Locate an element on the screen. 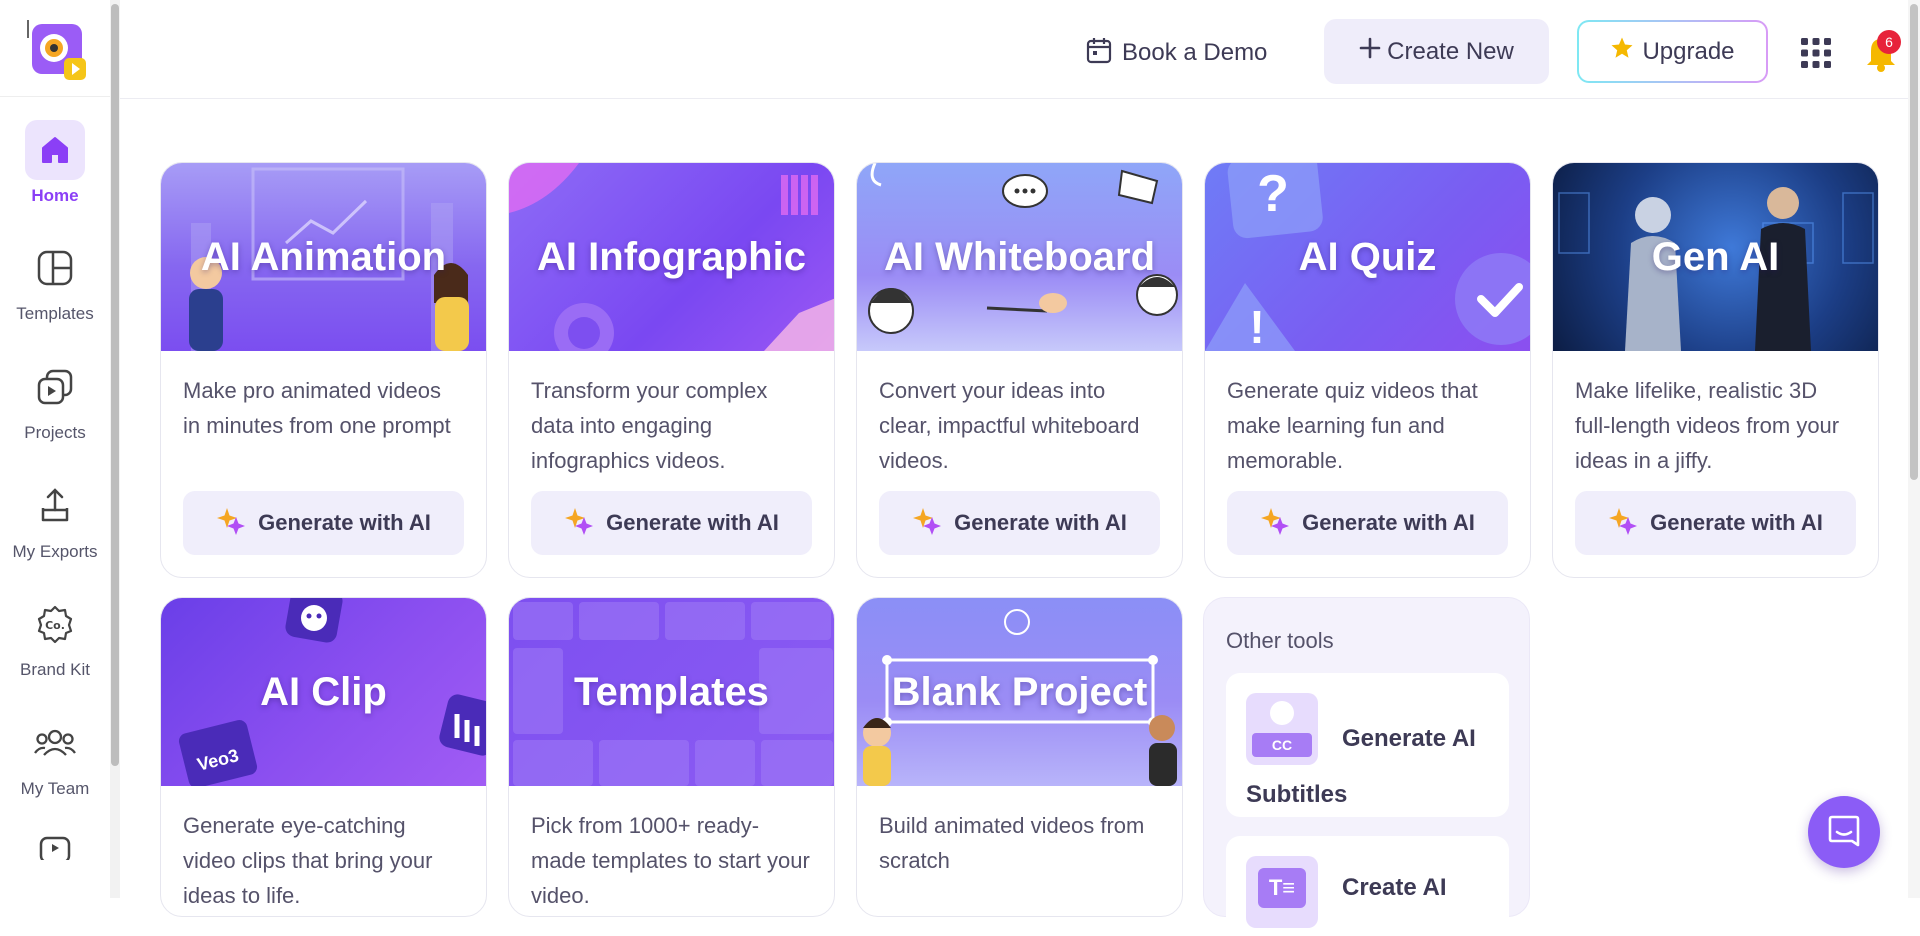  card-banner: AI Infographic is located at coordinates (671, 257).